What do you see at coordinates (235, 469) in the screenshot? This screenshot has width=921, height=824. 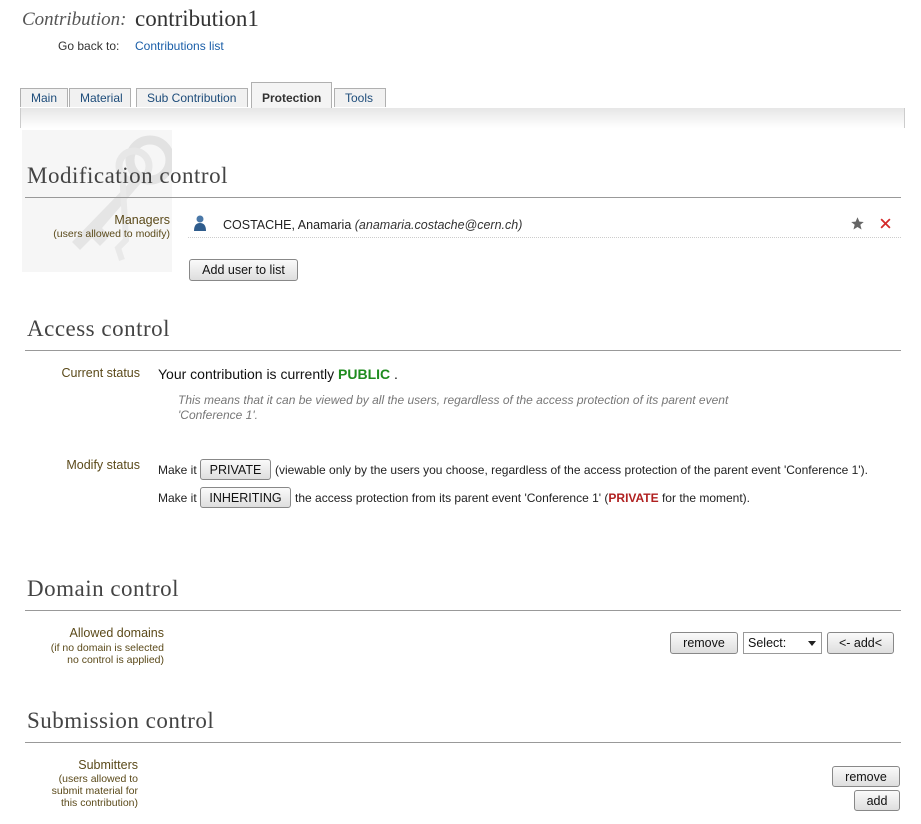 I see `make-private-button: PRIVATE` at bounding box center [235, 469].